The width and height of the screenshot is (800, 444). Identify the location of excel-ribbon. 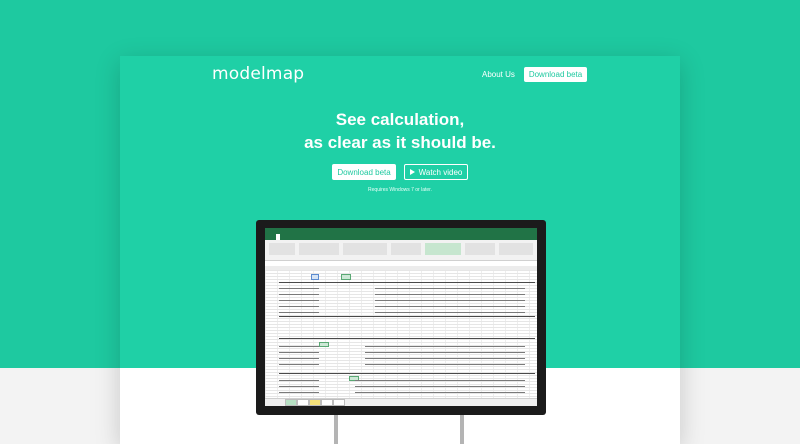
(401, 250).